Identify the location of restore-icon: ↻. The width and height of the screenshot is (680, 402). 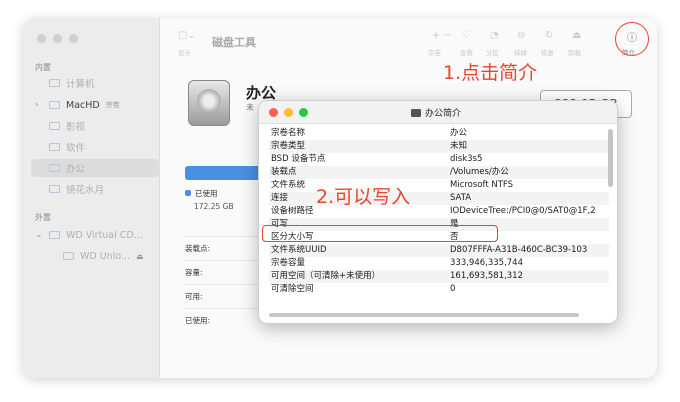
(549, 35).